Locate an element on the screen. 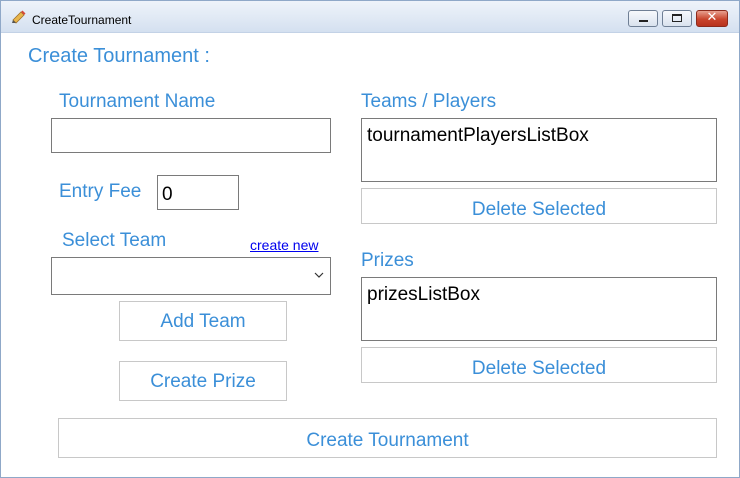  close-icon: ✕ is located at coordinates (712, 17).